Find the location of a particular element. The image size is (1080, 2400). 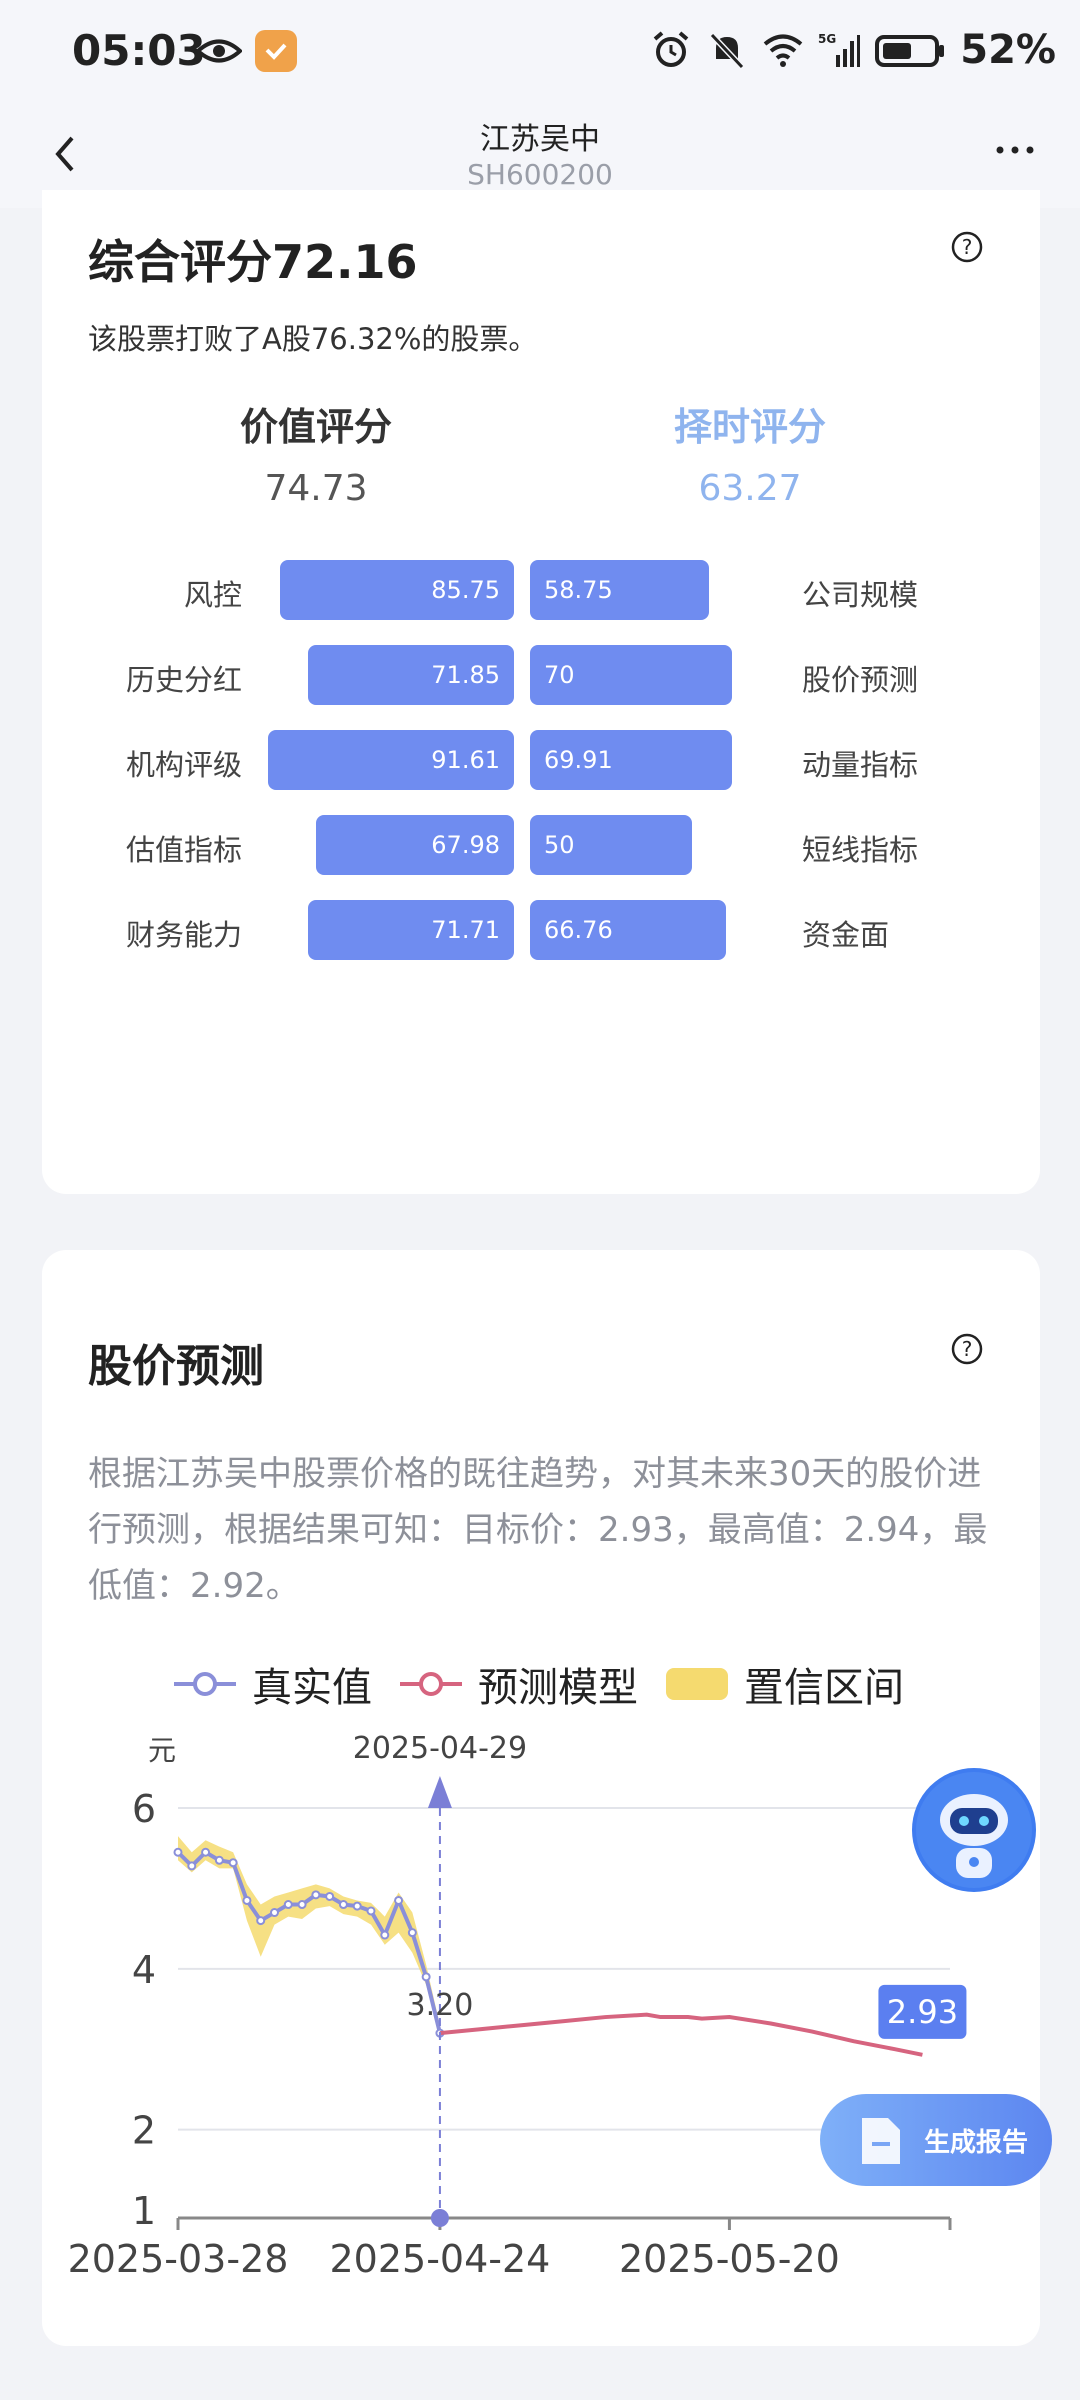

battery-icon is located at coordinates (910, 51).